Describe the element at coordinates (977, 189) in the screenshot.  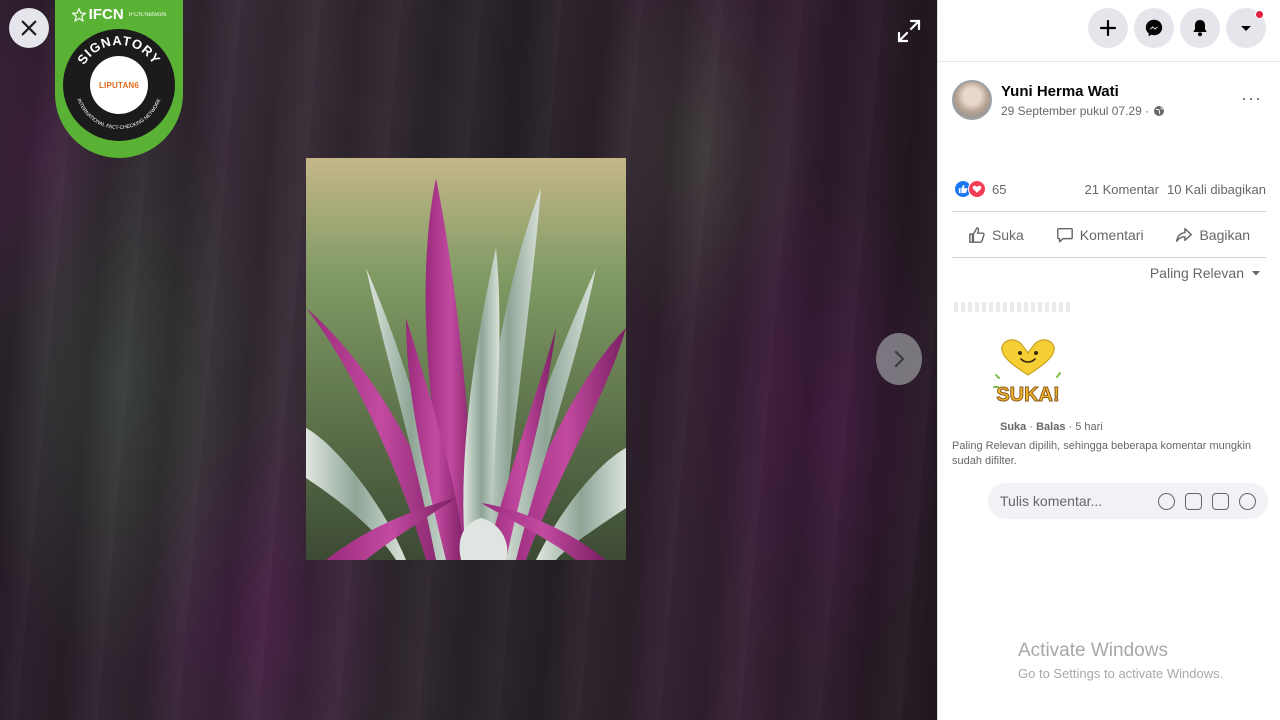
I see `love-reaction-icon` at that location.